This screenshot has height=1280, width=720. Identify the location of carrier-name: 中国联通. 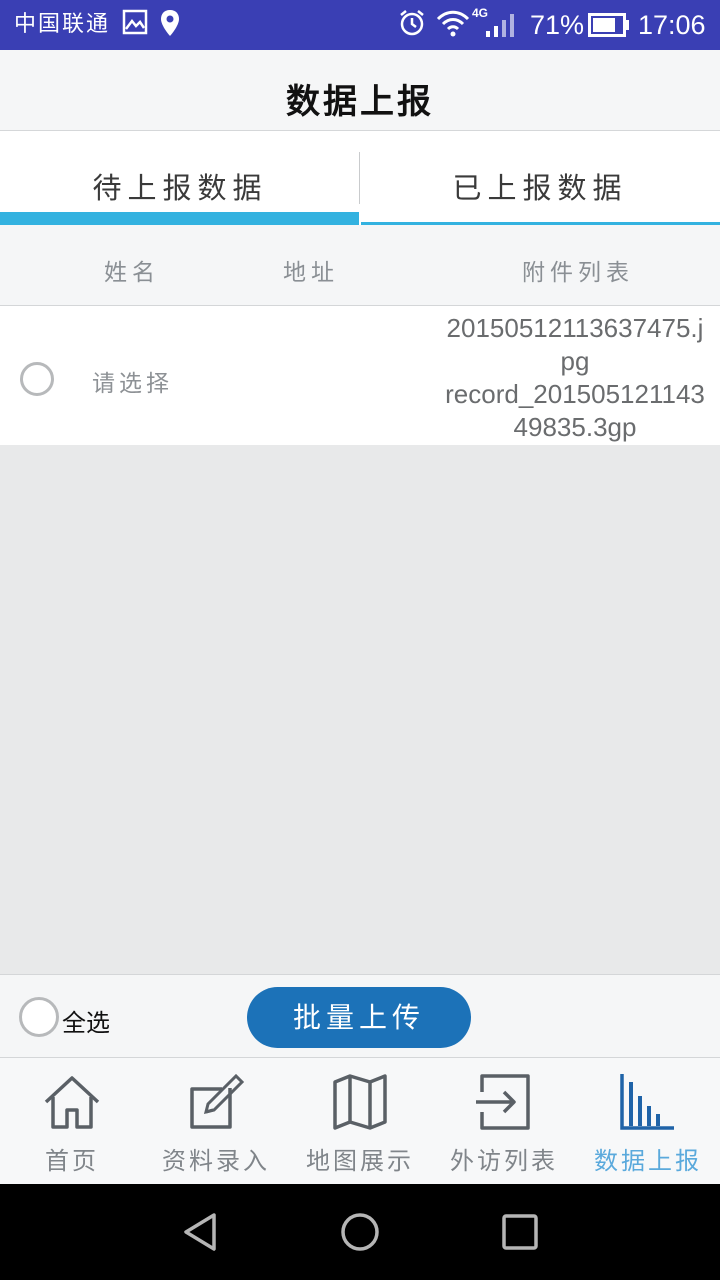
(62, 24).